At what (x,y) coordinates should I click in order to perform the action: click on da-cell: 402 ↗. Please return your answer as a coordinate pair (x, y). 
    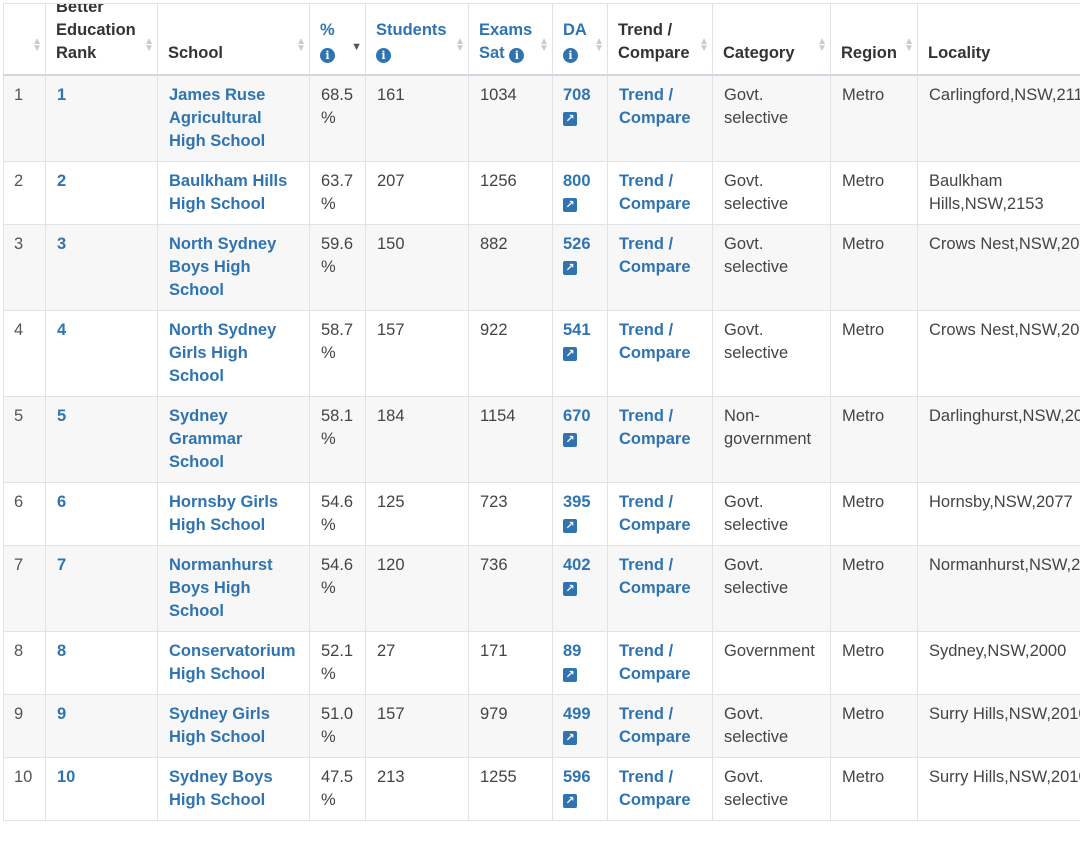
    Looking at the image, I should click on (580, 588).